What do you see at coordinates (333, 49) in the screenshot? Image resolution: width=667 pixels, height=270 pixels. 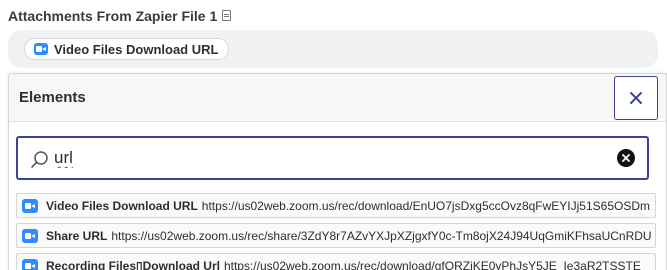 I see `field-input-box: Video Files Download URL` at bounding box center [333, 49].